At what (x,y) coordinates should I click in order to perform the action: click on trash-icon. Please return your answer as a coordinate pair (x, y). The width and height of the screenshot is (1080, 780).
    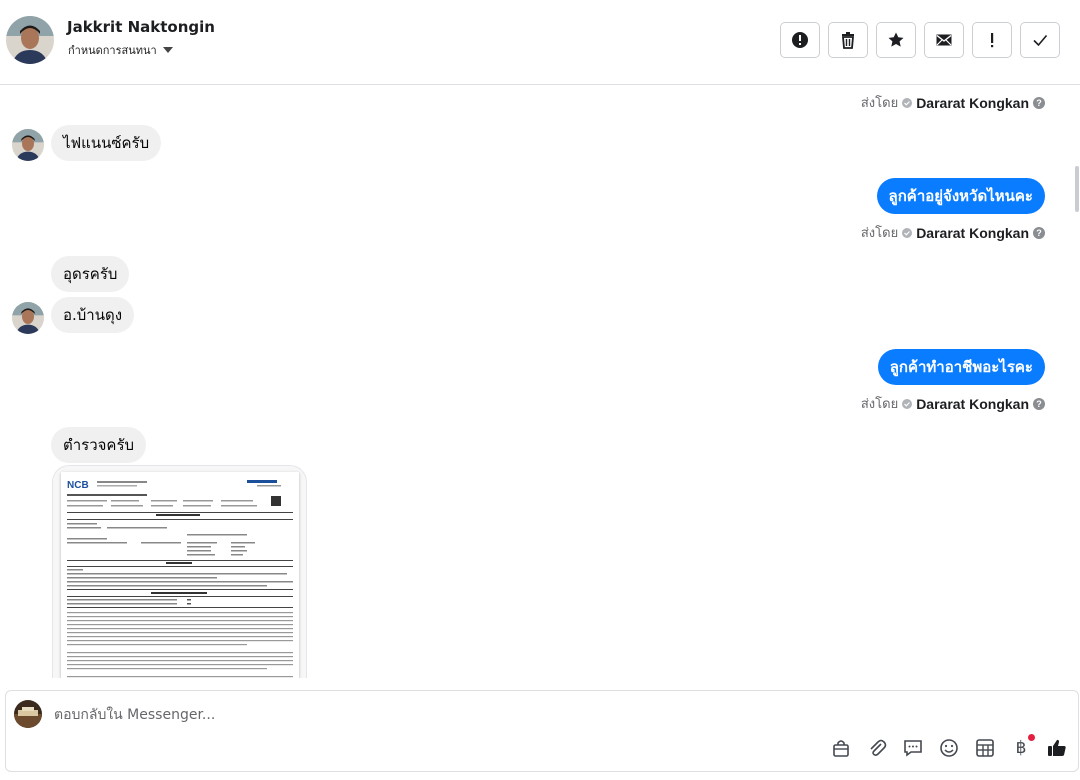
    Looking at the image, I should click on (848, 40).